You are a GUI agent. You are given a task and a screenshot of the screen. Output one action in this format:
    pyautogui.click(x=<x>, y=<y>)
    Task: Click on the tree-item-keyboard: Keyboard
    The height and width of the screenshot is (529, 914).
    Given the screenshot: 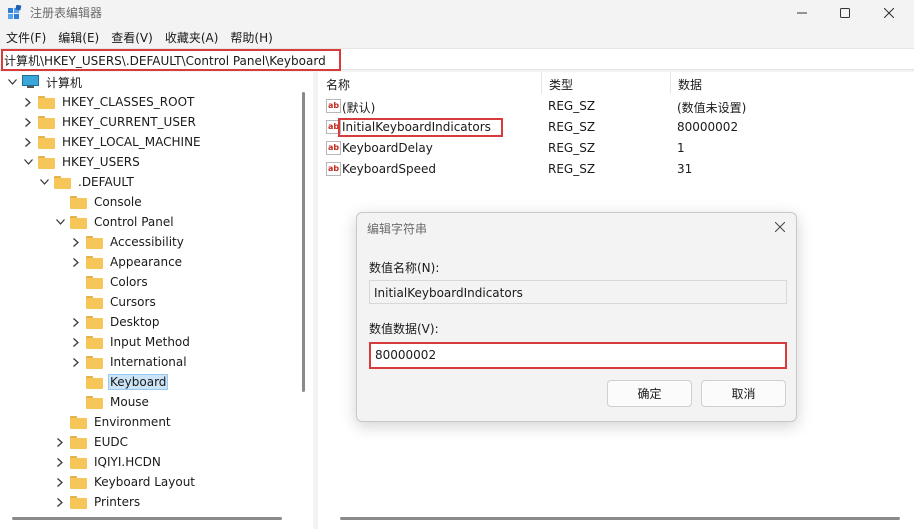 What is the action you would take?
    pyautogui.click(x=119, y=382)
    